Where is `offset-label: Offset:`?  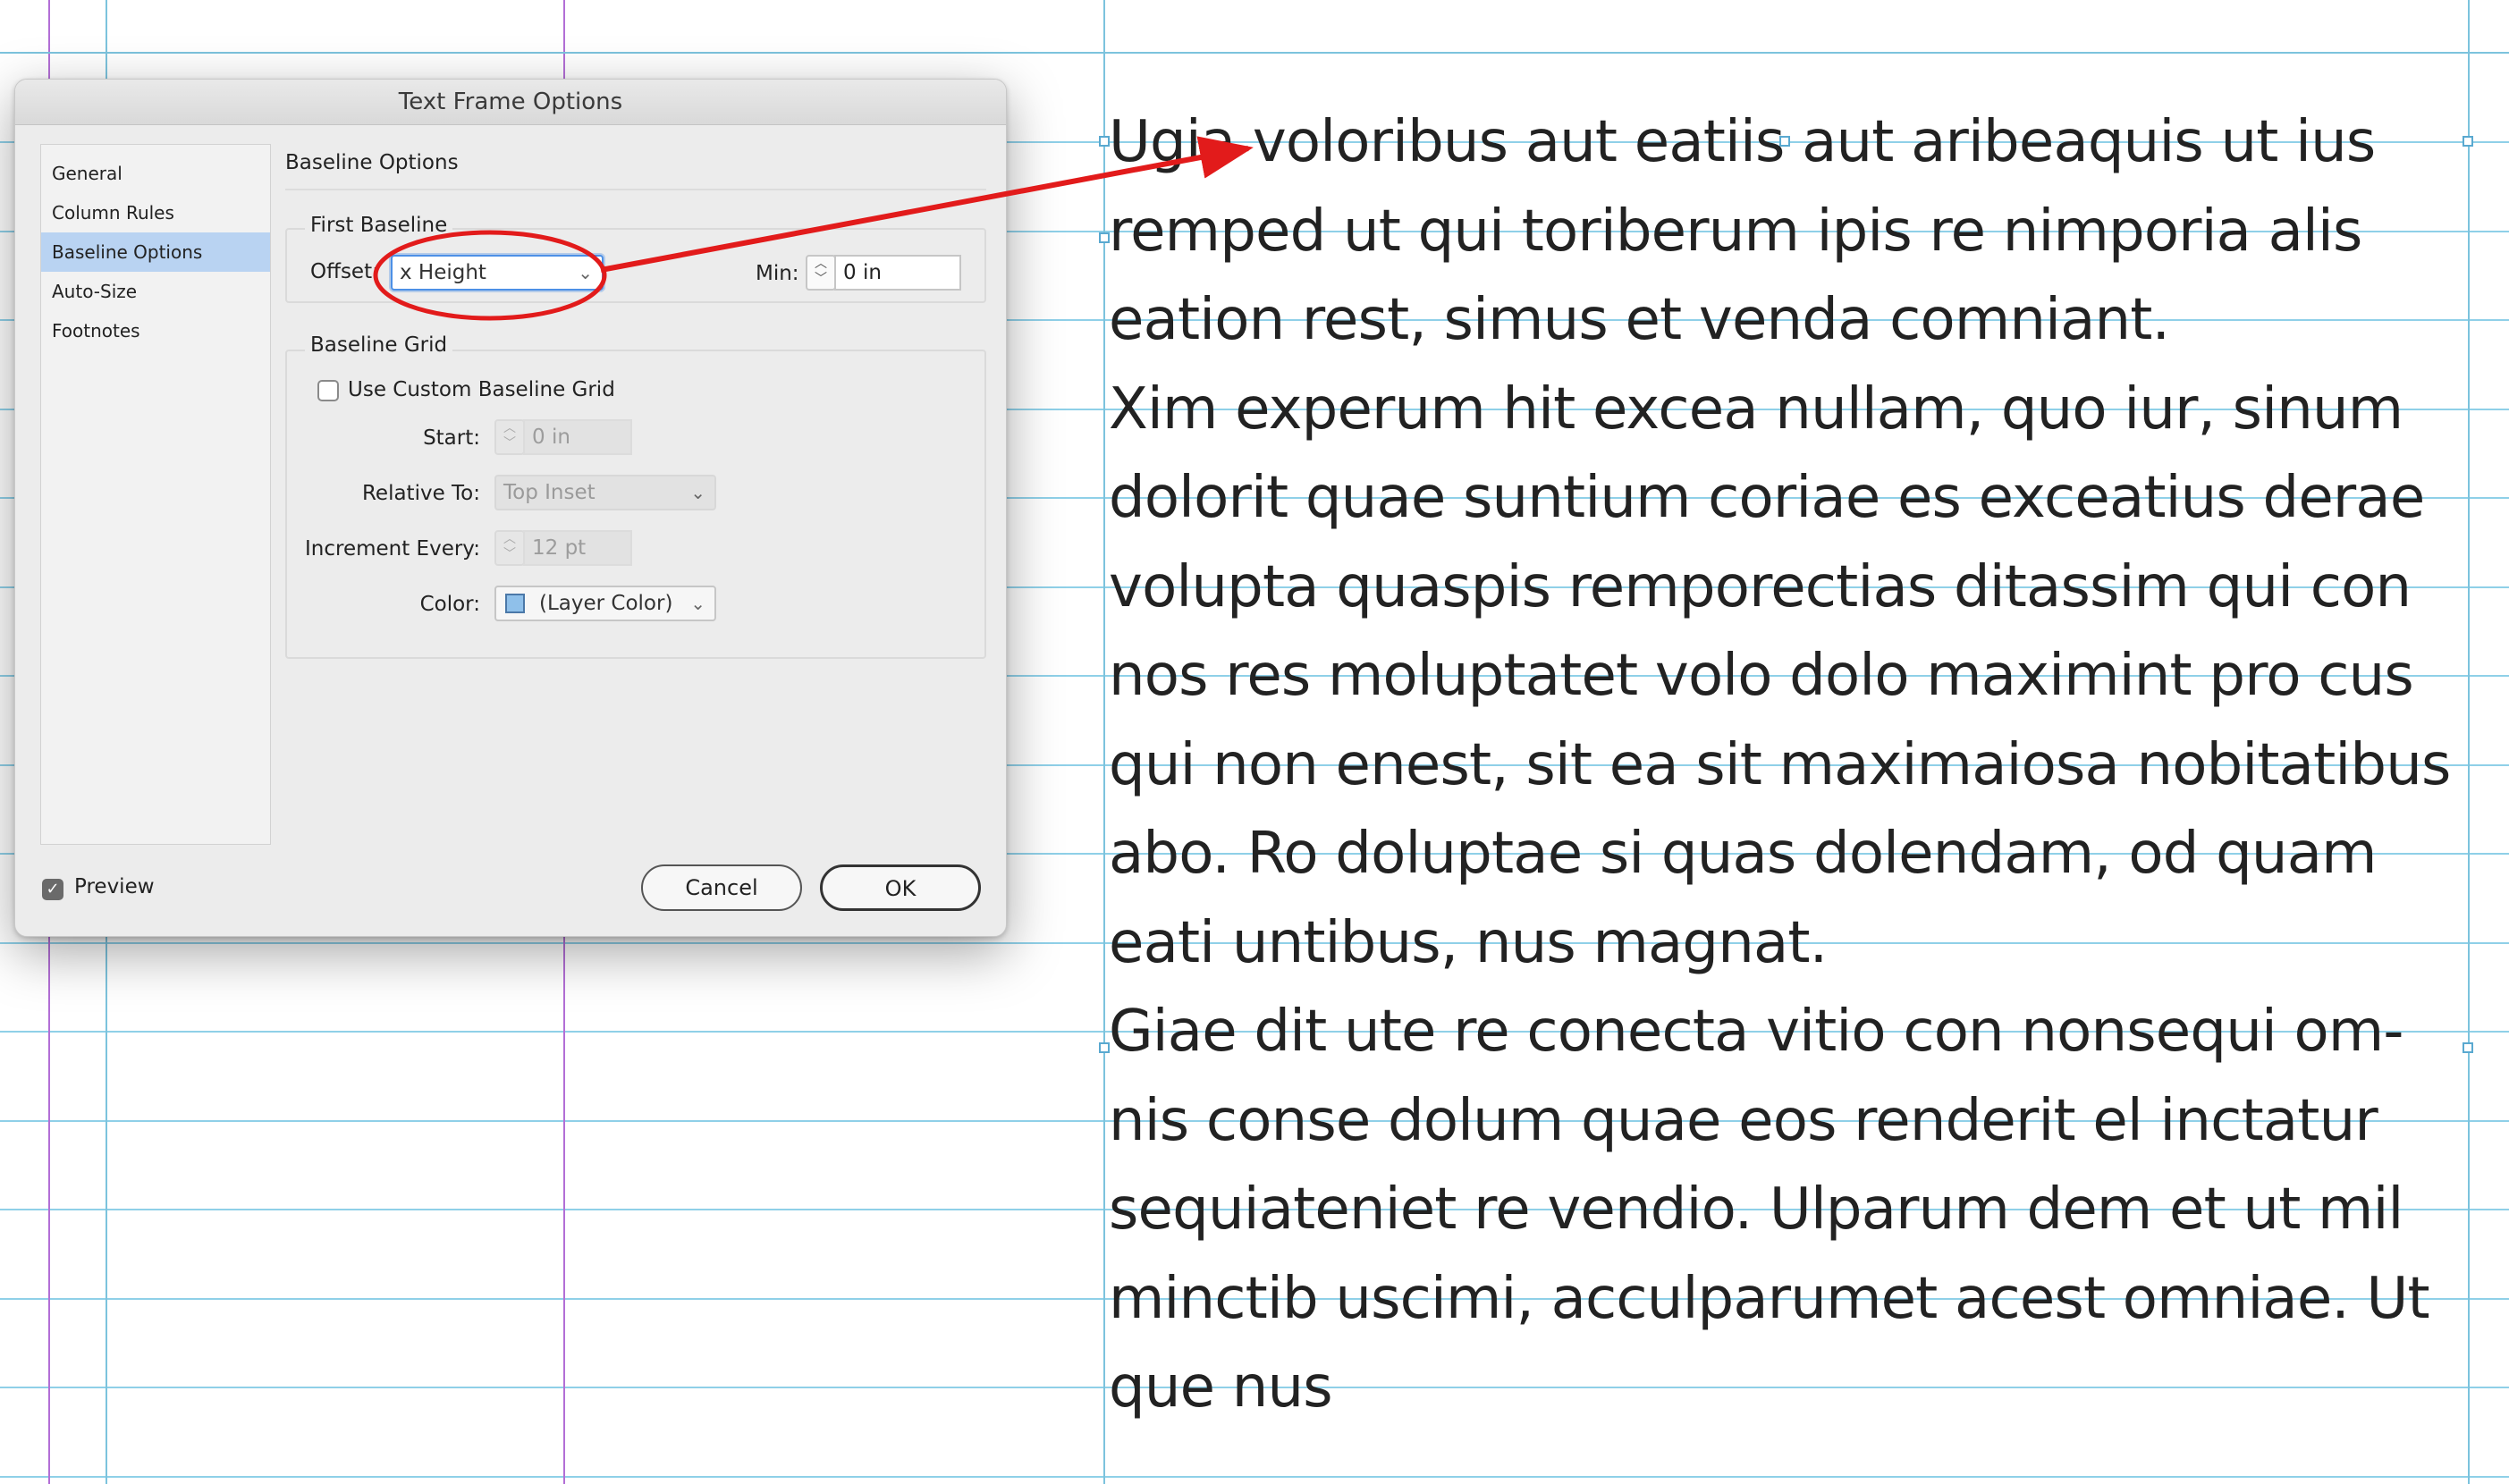 offset-label: Offset: is located at coordinates (345, 271).